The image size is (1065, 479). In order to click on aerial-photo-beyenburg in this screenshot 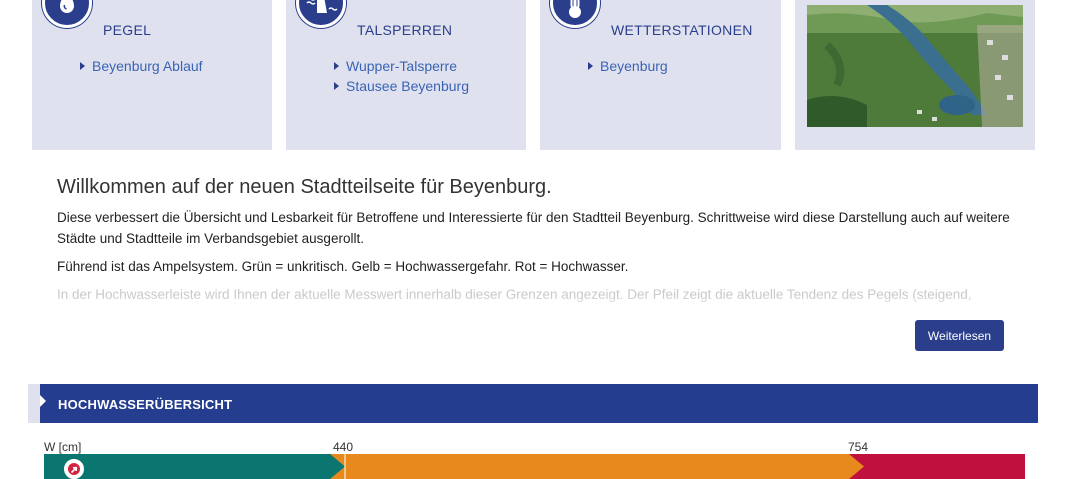, I will do `click(915, 66)`.